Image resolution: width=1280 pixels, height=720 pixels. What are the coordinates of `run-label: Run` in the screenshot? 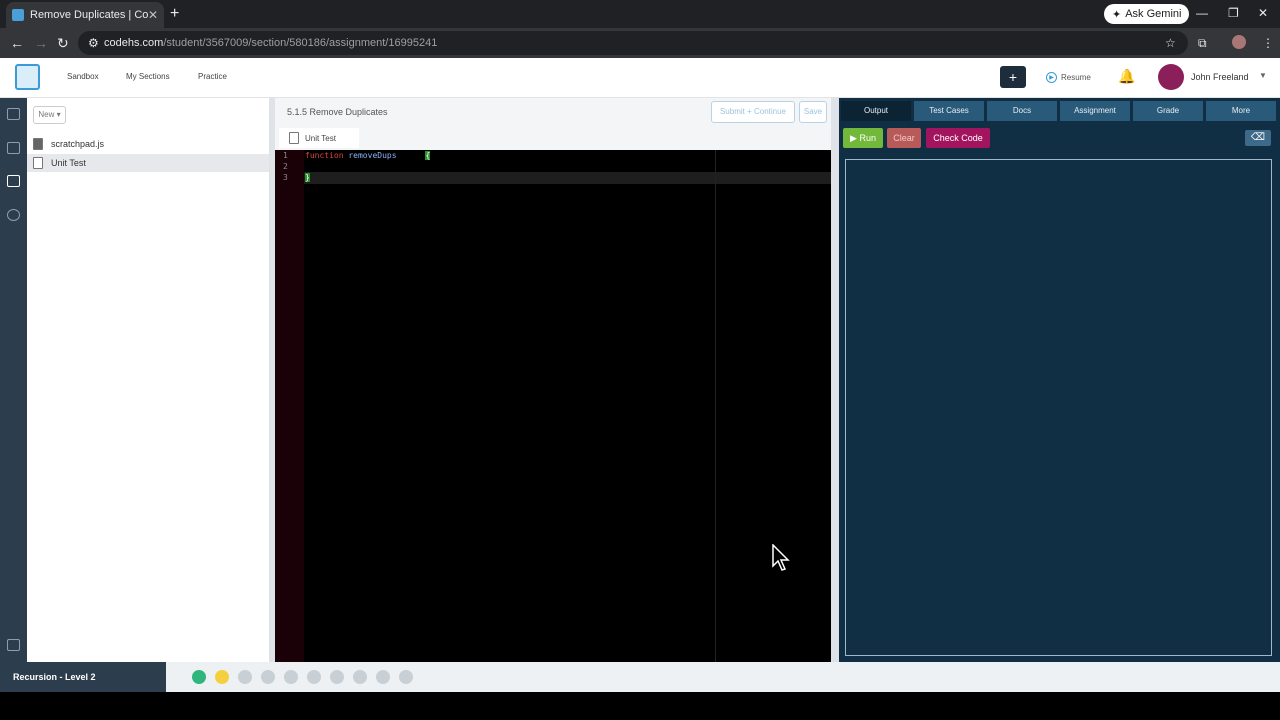 It's located at (867, 138).